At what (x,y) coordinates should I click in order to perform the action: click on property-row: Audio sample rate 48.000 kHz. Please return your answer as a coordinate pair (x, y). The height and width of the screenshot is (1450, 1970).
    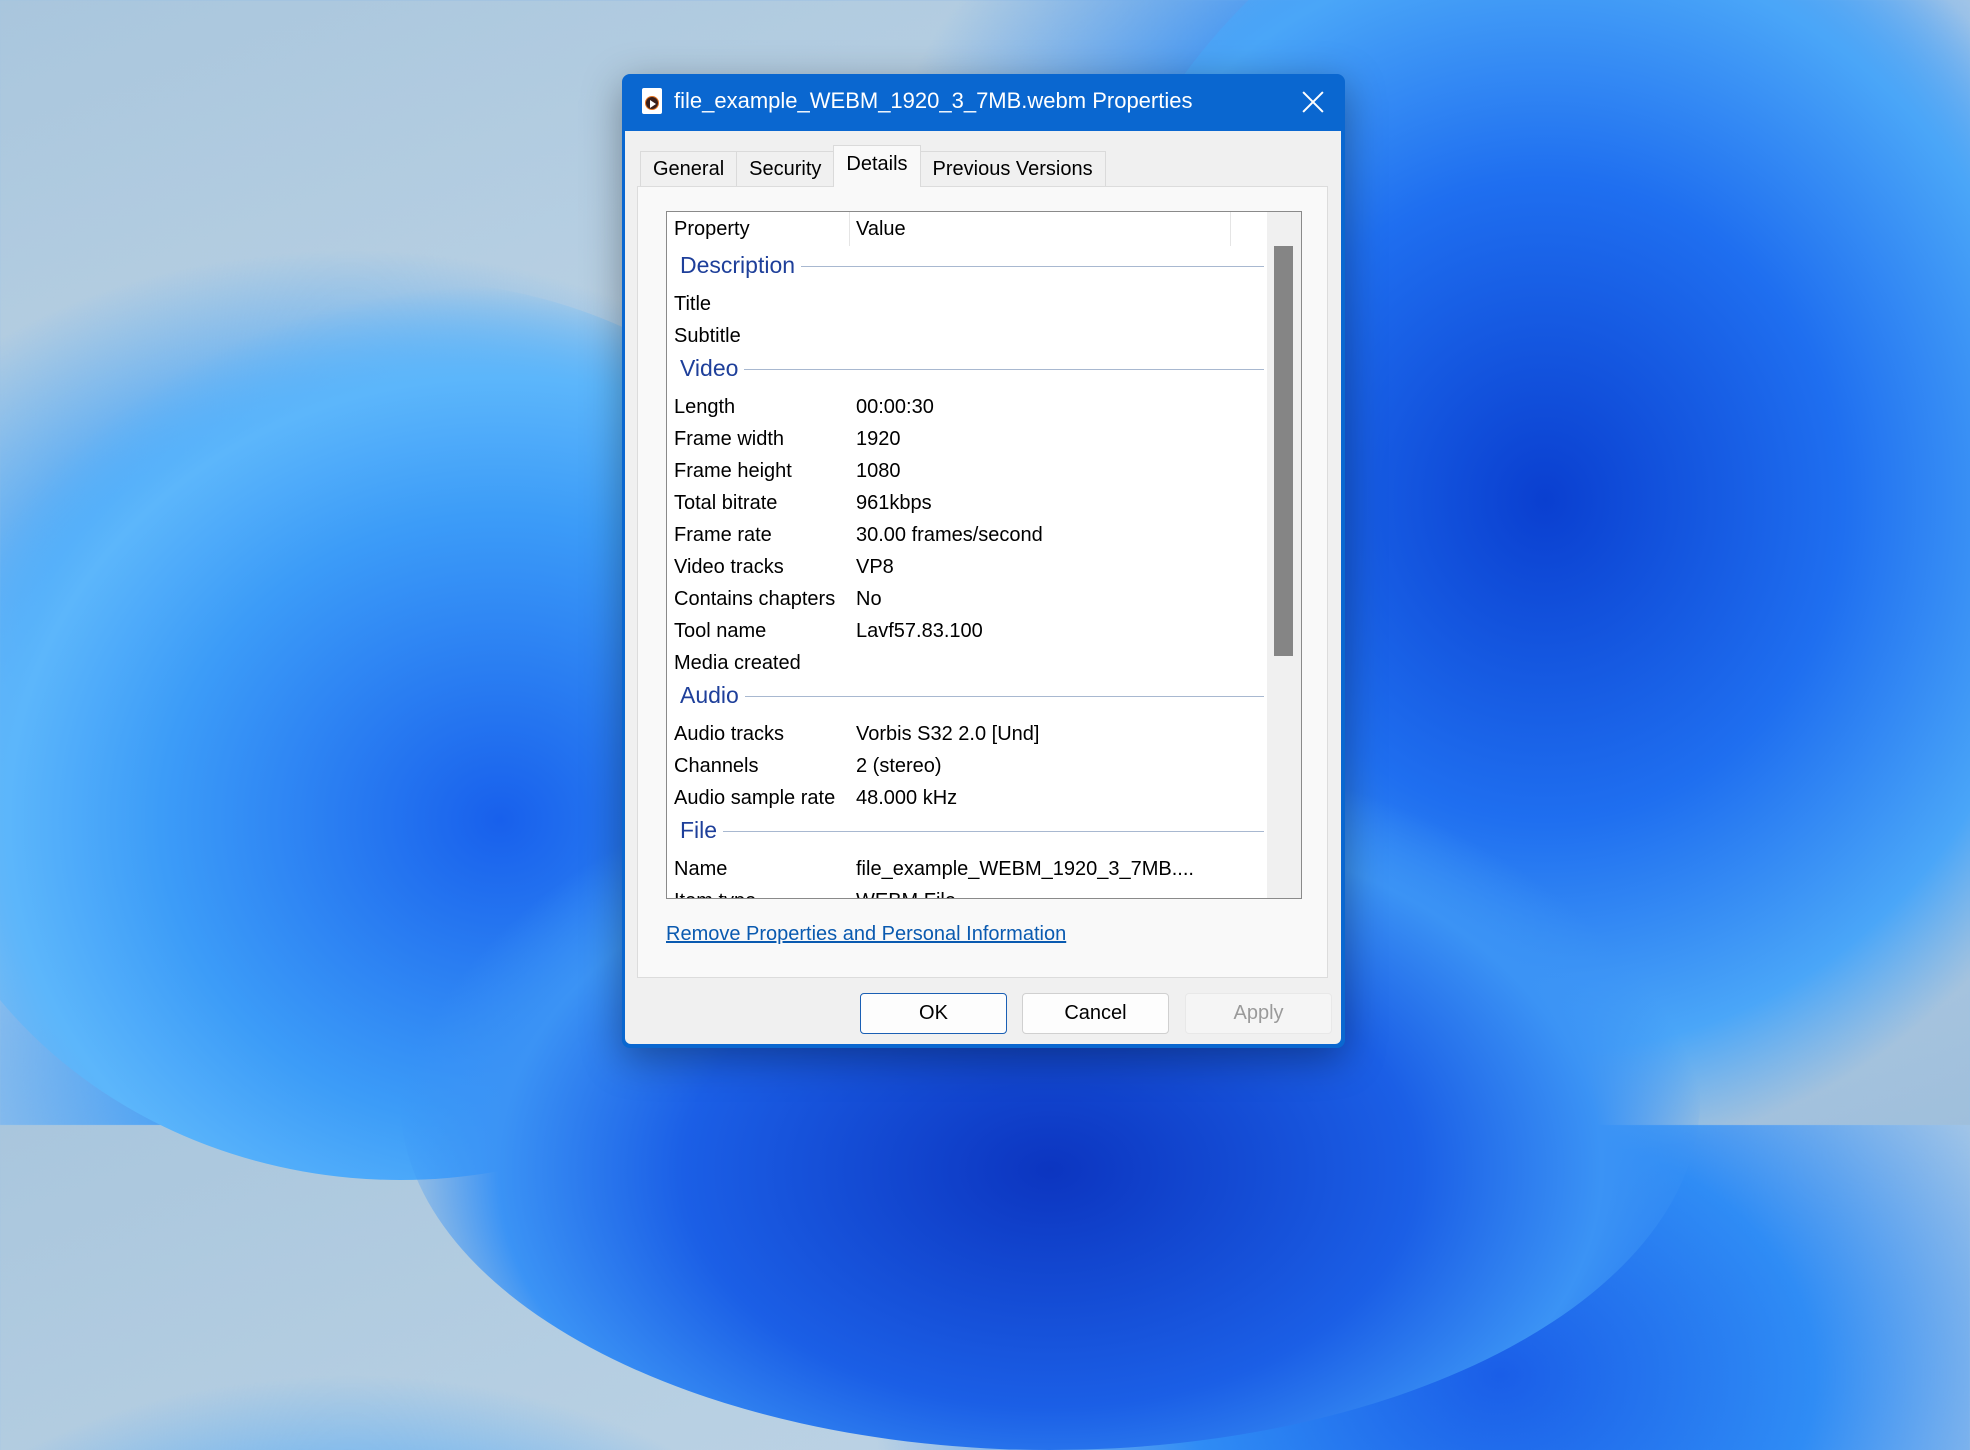
    Looking at the image, I should click on (967, 799).